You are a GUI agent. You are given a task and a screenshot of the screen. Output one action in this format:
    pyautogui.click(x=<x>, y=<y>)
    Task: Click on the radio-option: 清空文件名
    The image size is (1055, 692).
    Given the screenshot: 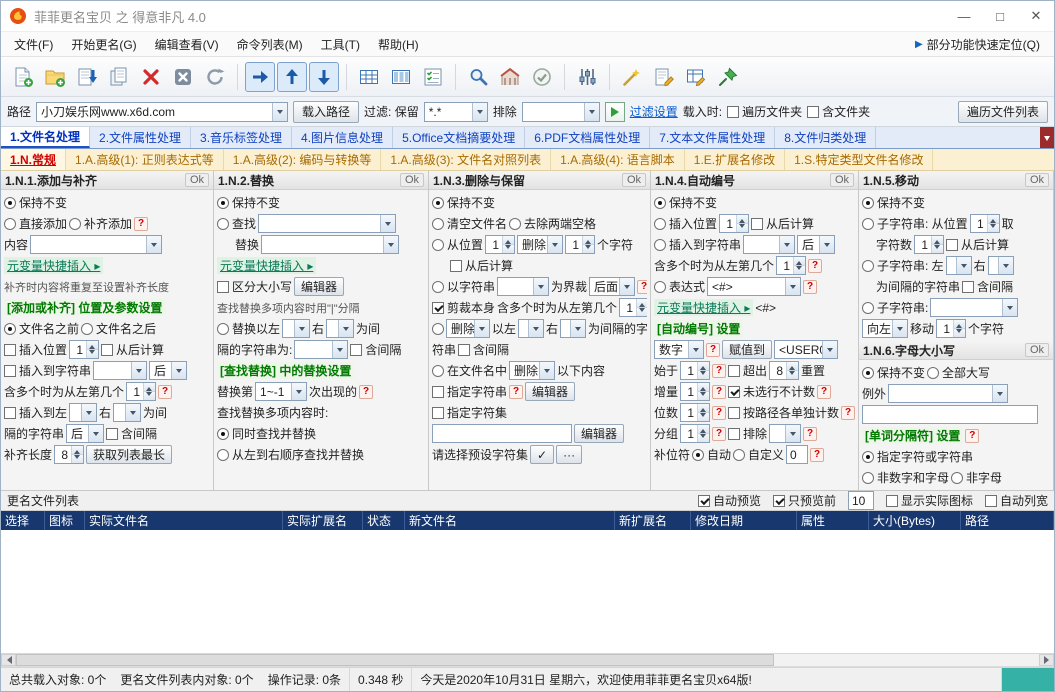 What is the action you would take?
    pyautogui.click(x=469, y=223)
    